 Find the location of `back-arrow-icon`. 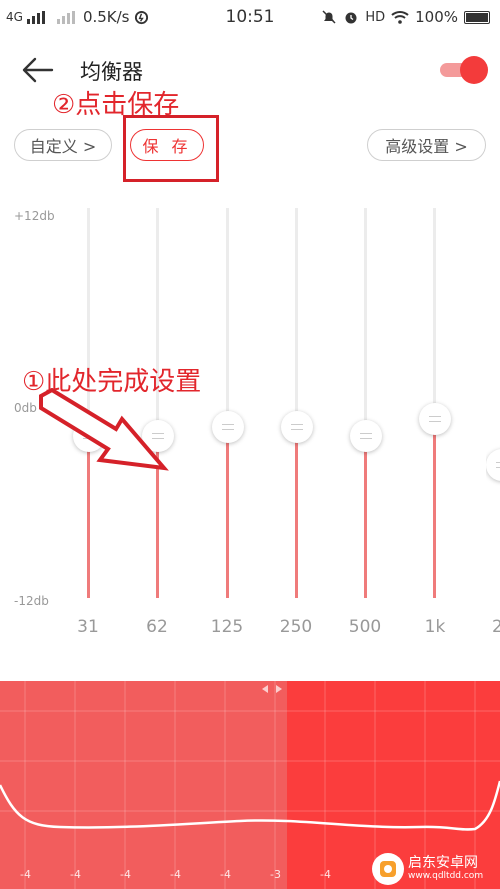

back-arrow-icon is located at coordinates (38, 70).